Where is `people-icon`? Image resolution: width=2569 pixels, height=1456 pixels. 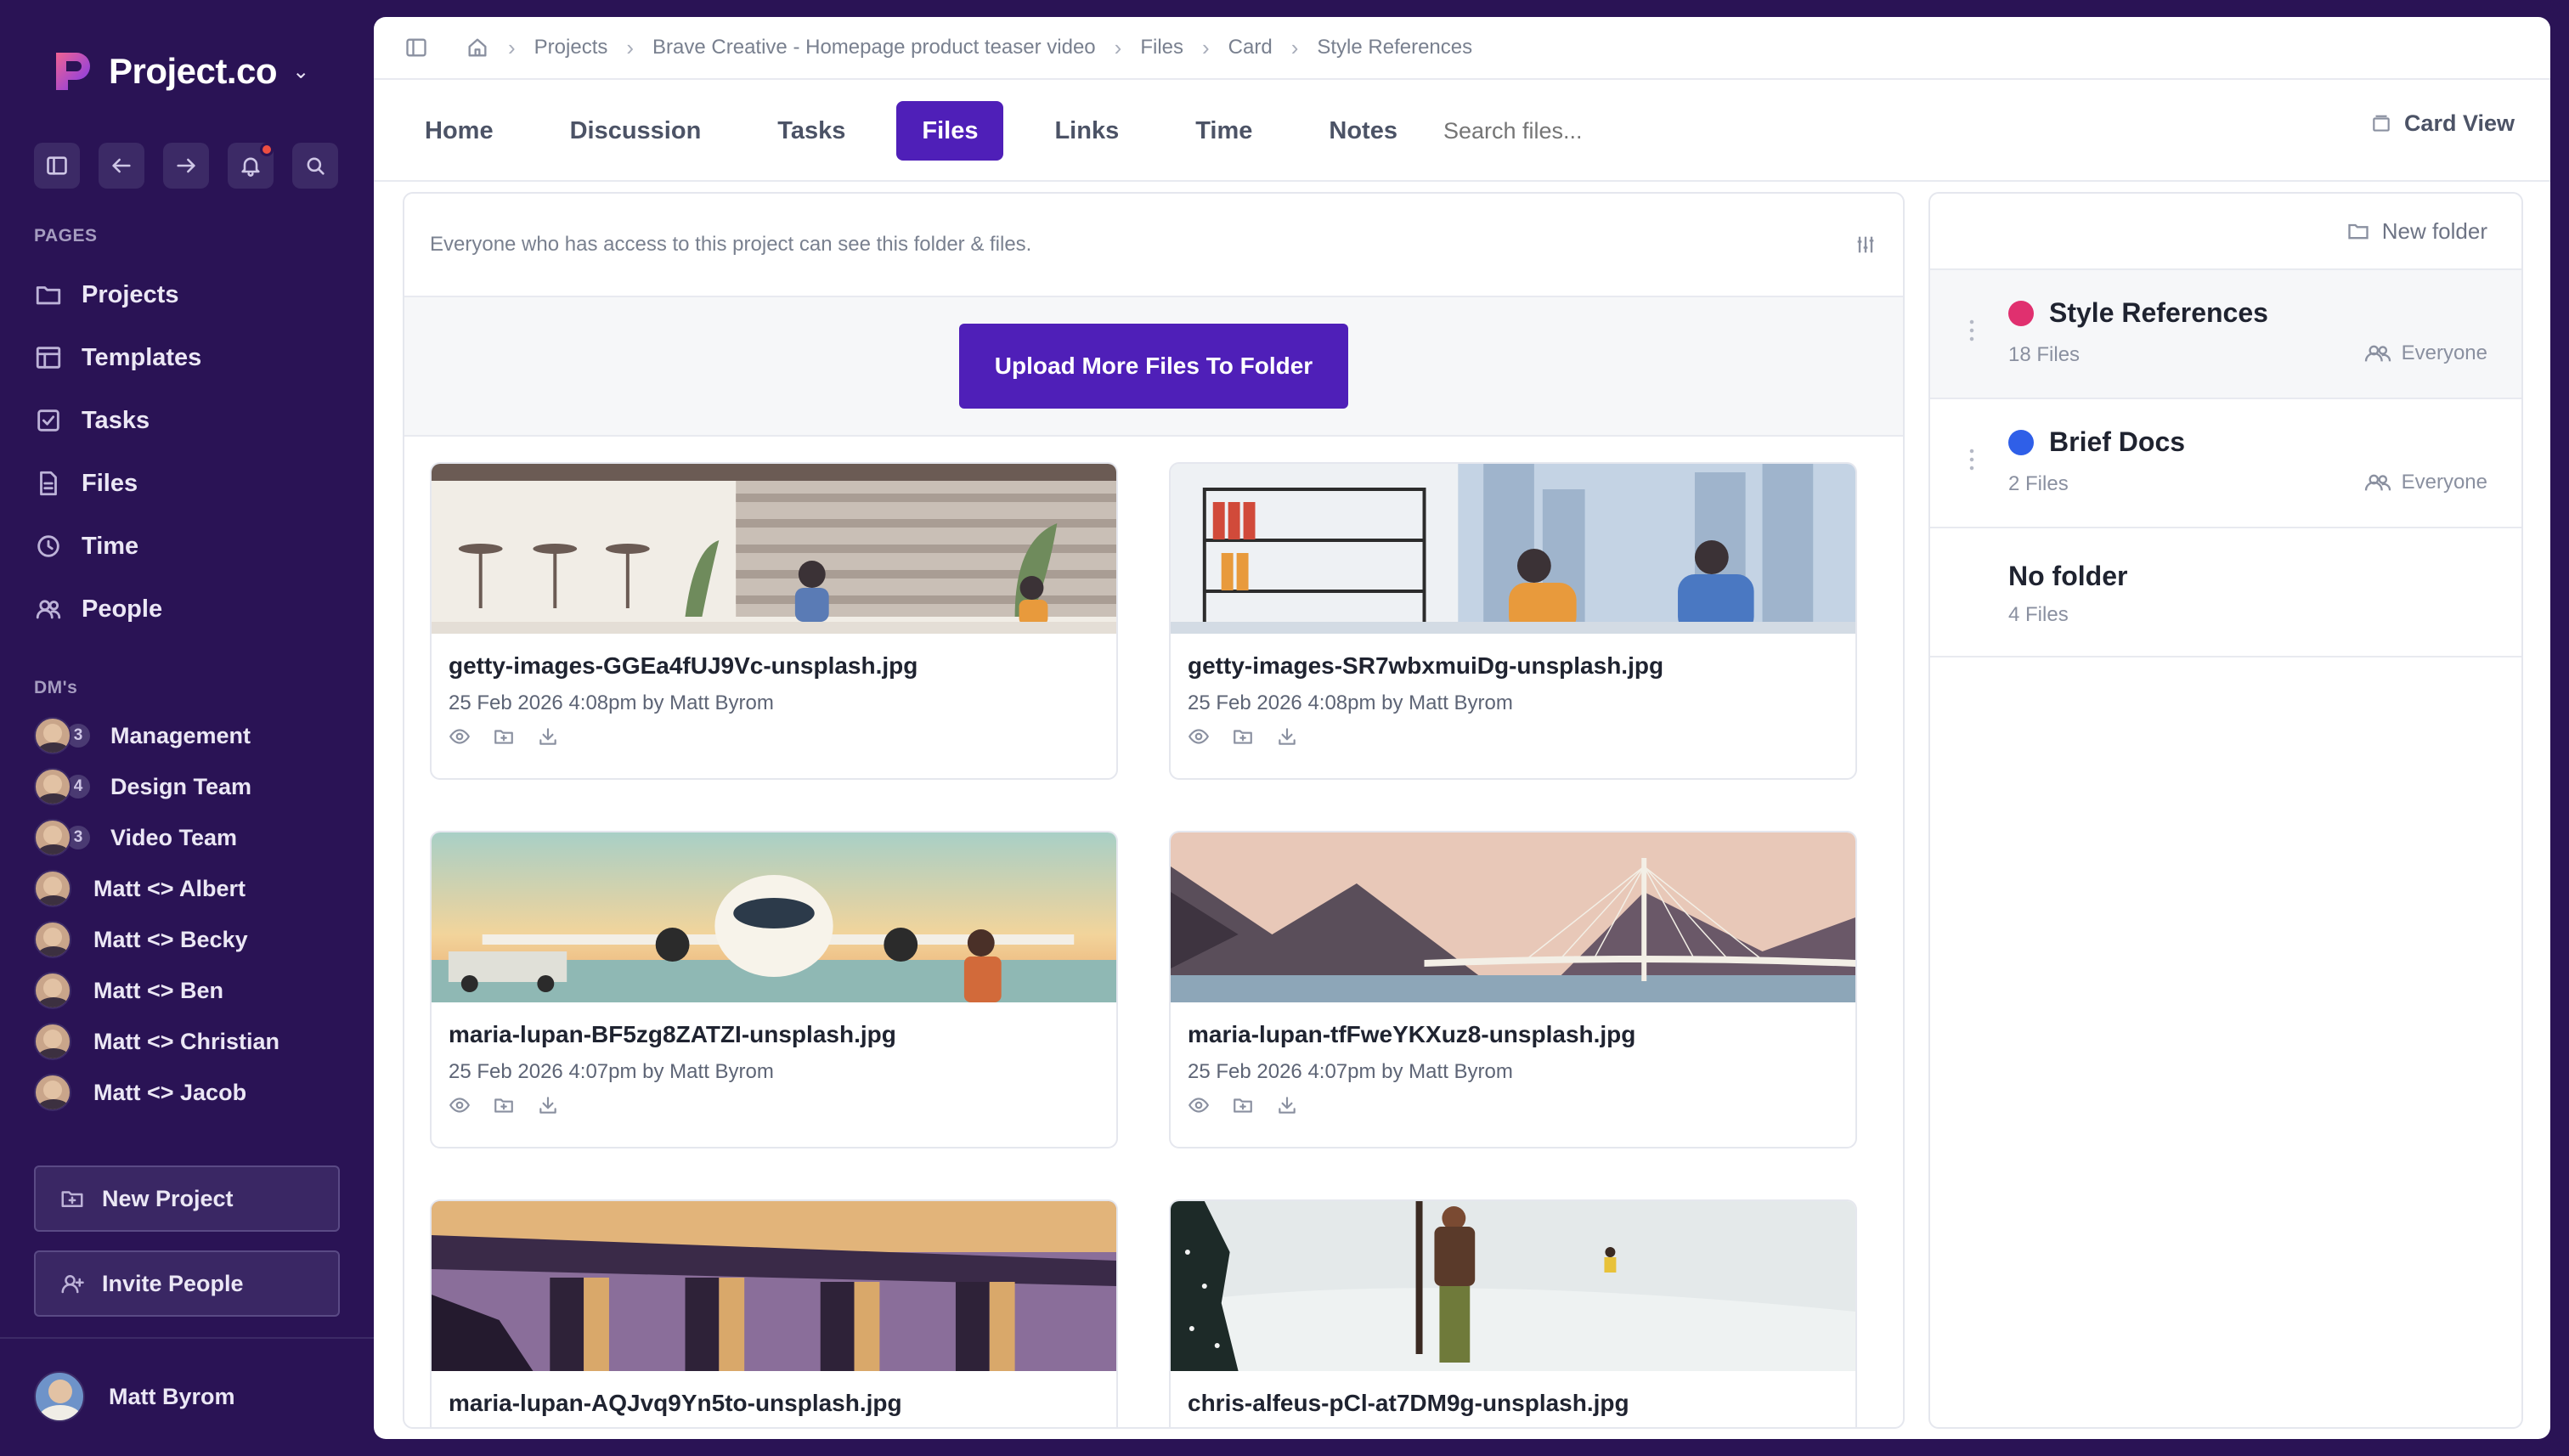
people-icon is located at coordinates (2377, 483).